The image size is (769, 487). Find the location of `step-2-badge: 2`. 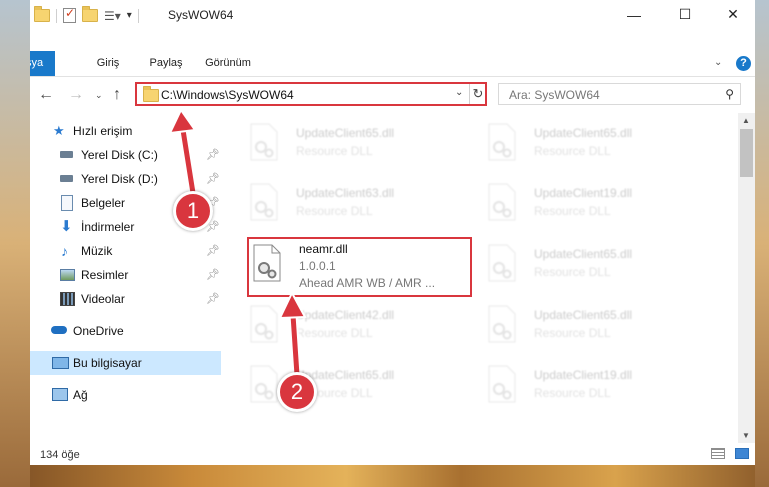

step-2-badge: 2 is located at coordinates (297, 392).